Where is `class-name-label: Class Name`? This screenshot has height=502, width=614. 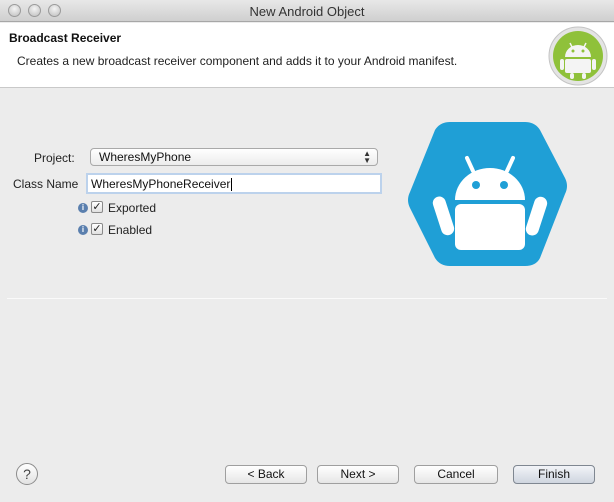
class-name-label: Class Name is located at coordinates (46, 184).